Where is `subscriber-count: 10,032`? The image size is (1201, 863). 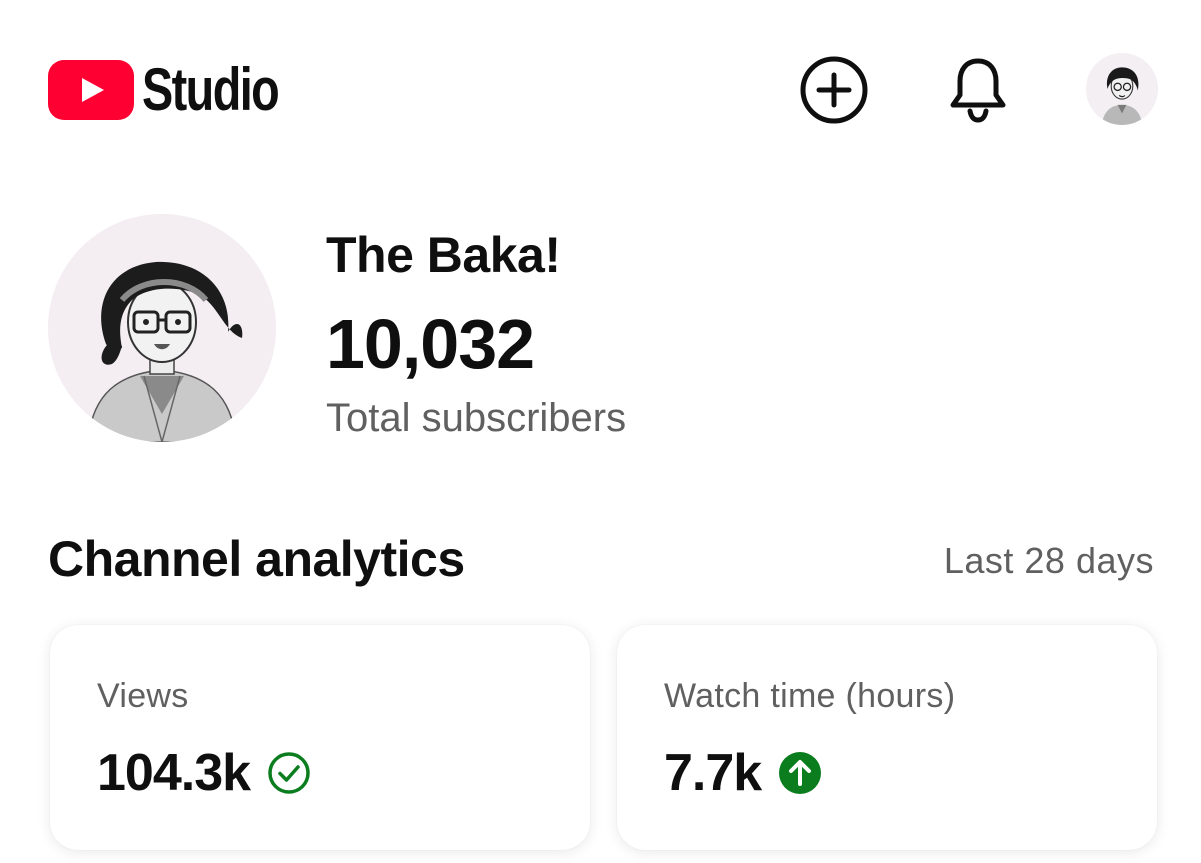
subscriber-count: 10,032 is located at coordinates (430, 344).